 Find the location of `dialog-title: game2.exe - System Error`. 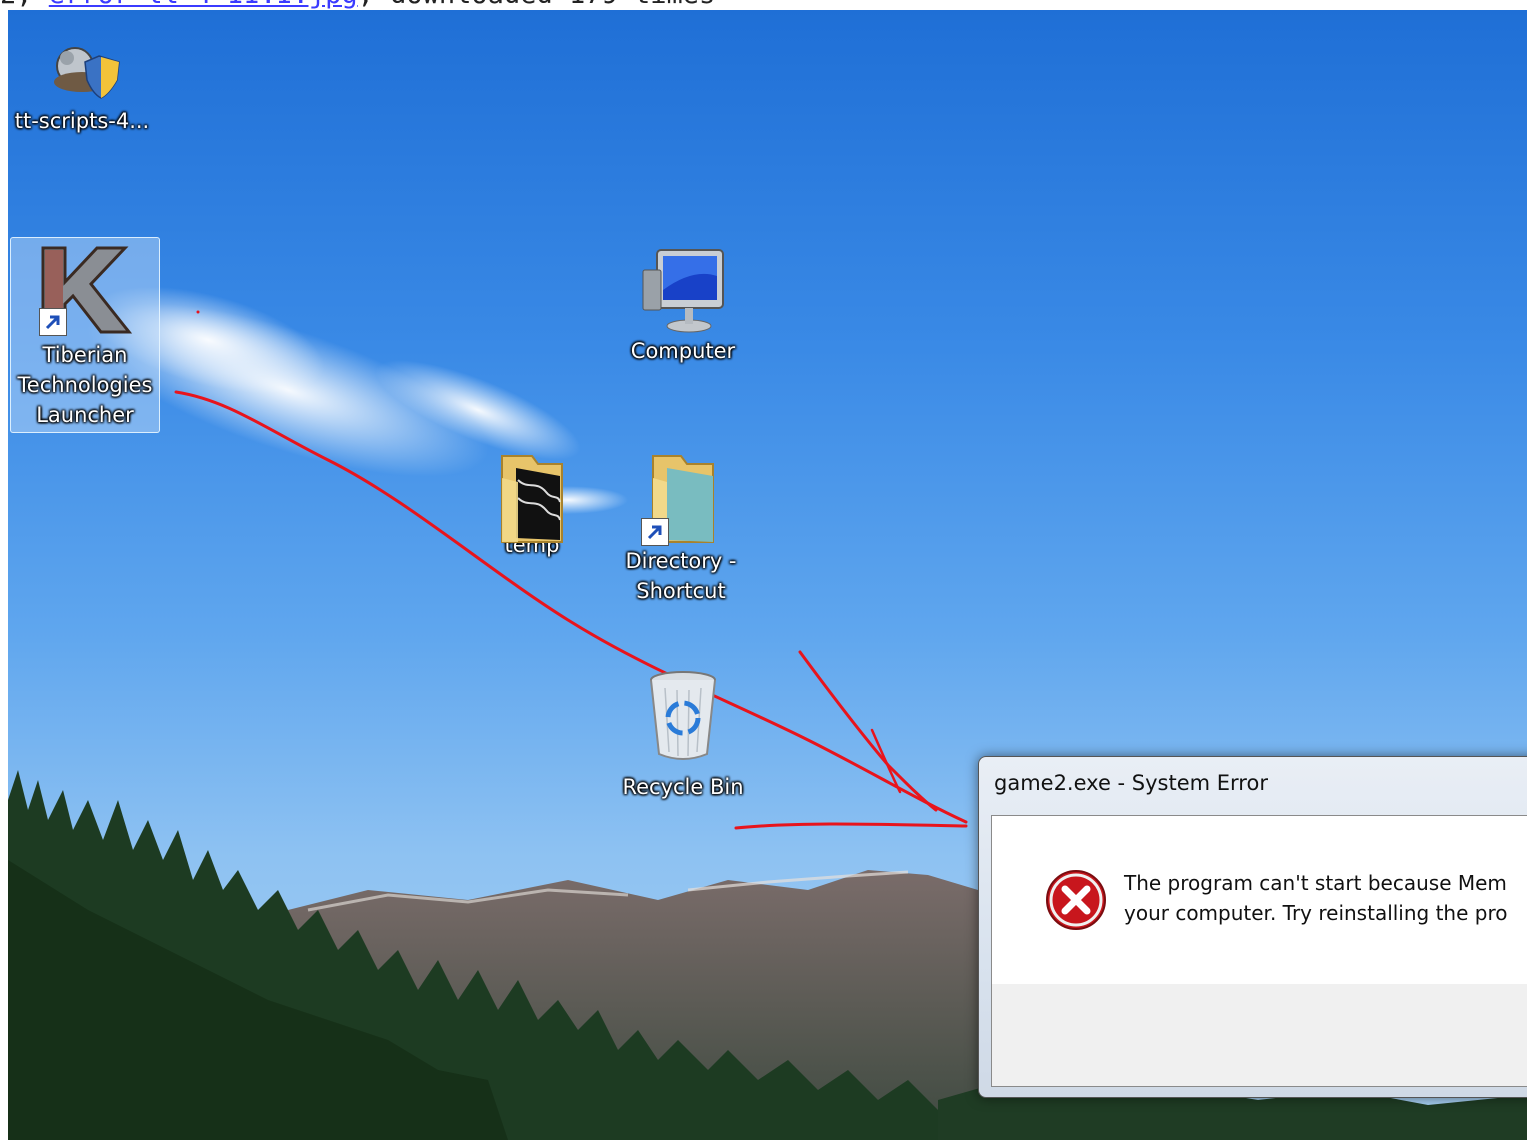

dialog-title: game2.exe - System Error is located at coordinates (1131, 783).